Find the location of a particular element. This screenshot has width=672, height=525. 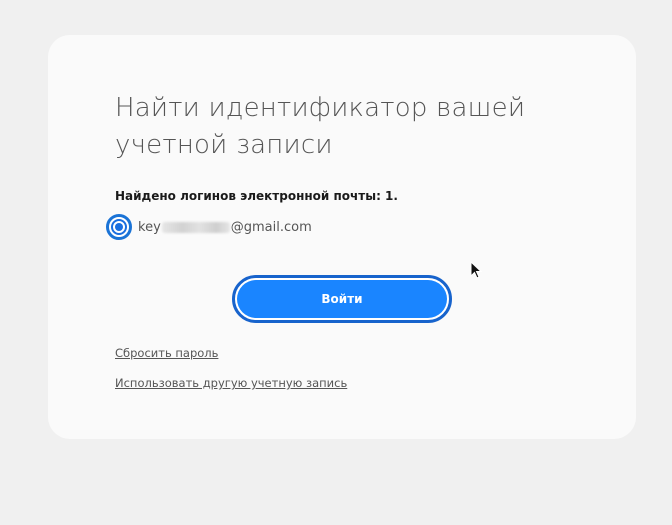

reset-password-link: Сбросить пароль is located at coordinates (166, 353).